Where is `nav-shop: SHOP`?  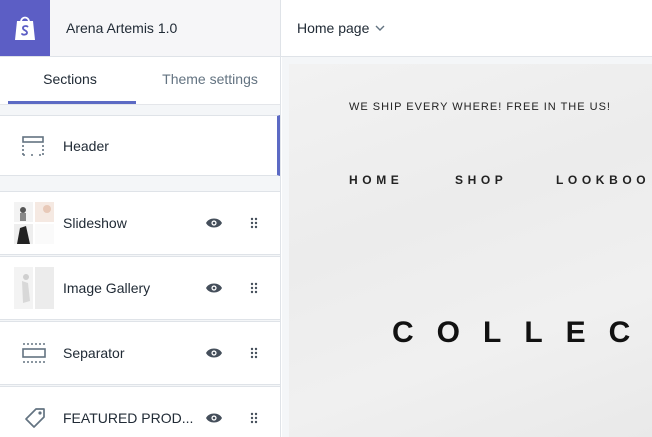 nav-shop: SHOP is located at coordinates (481, 180).